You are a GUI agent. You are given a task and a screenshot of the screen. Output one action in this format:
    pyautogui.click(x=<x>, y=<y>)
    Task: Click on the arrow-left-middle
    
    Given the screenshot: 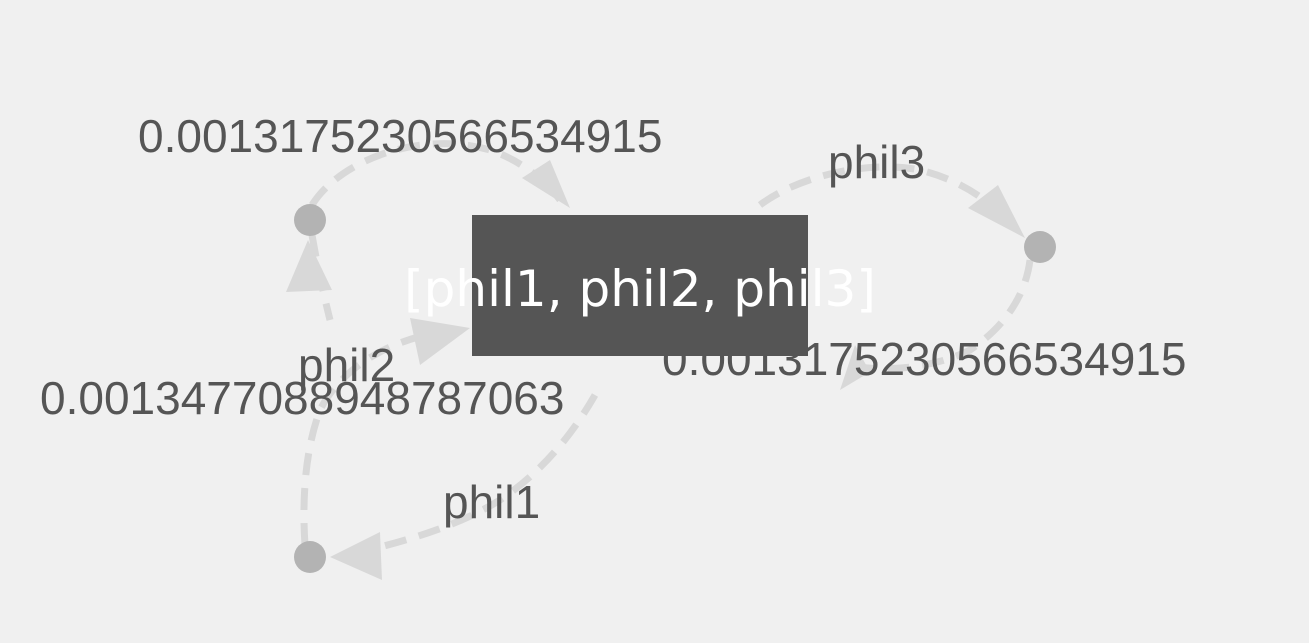 What is the action you would take?
    pyautogui.click(x=309, y=266)
    